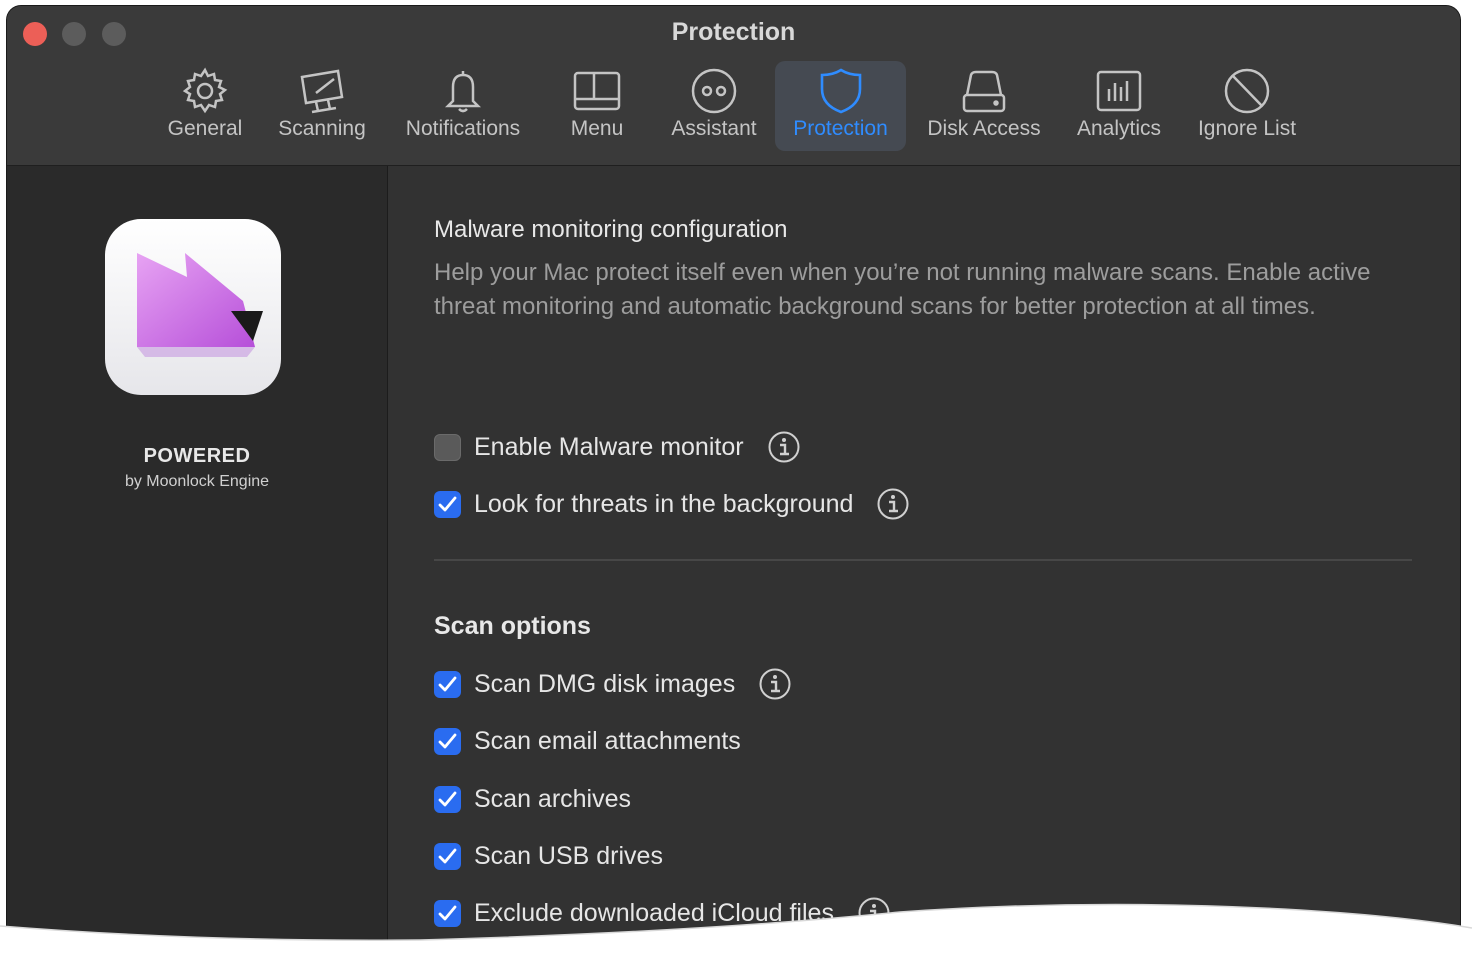 This screenshot has height=964, width=1472. I want to click on tab-disk-access: Disk Access, so click(984, 106).